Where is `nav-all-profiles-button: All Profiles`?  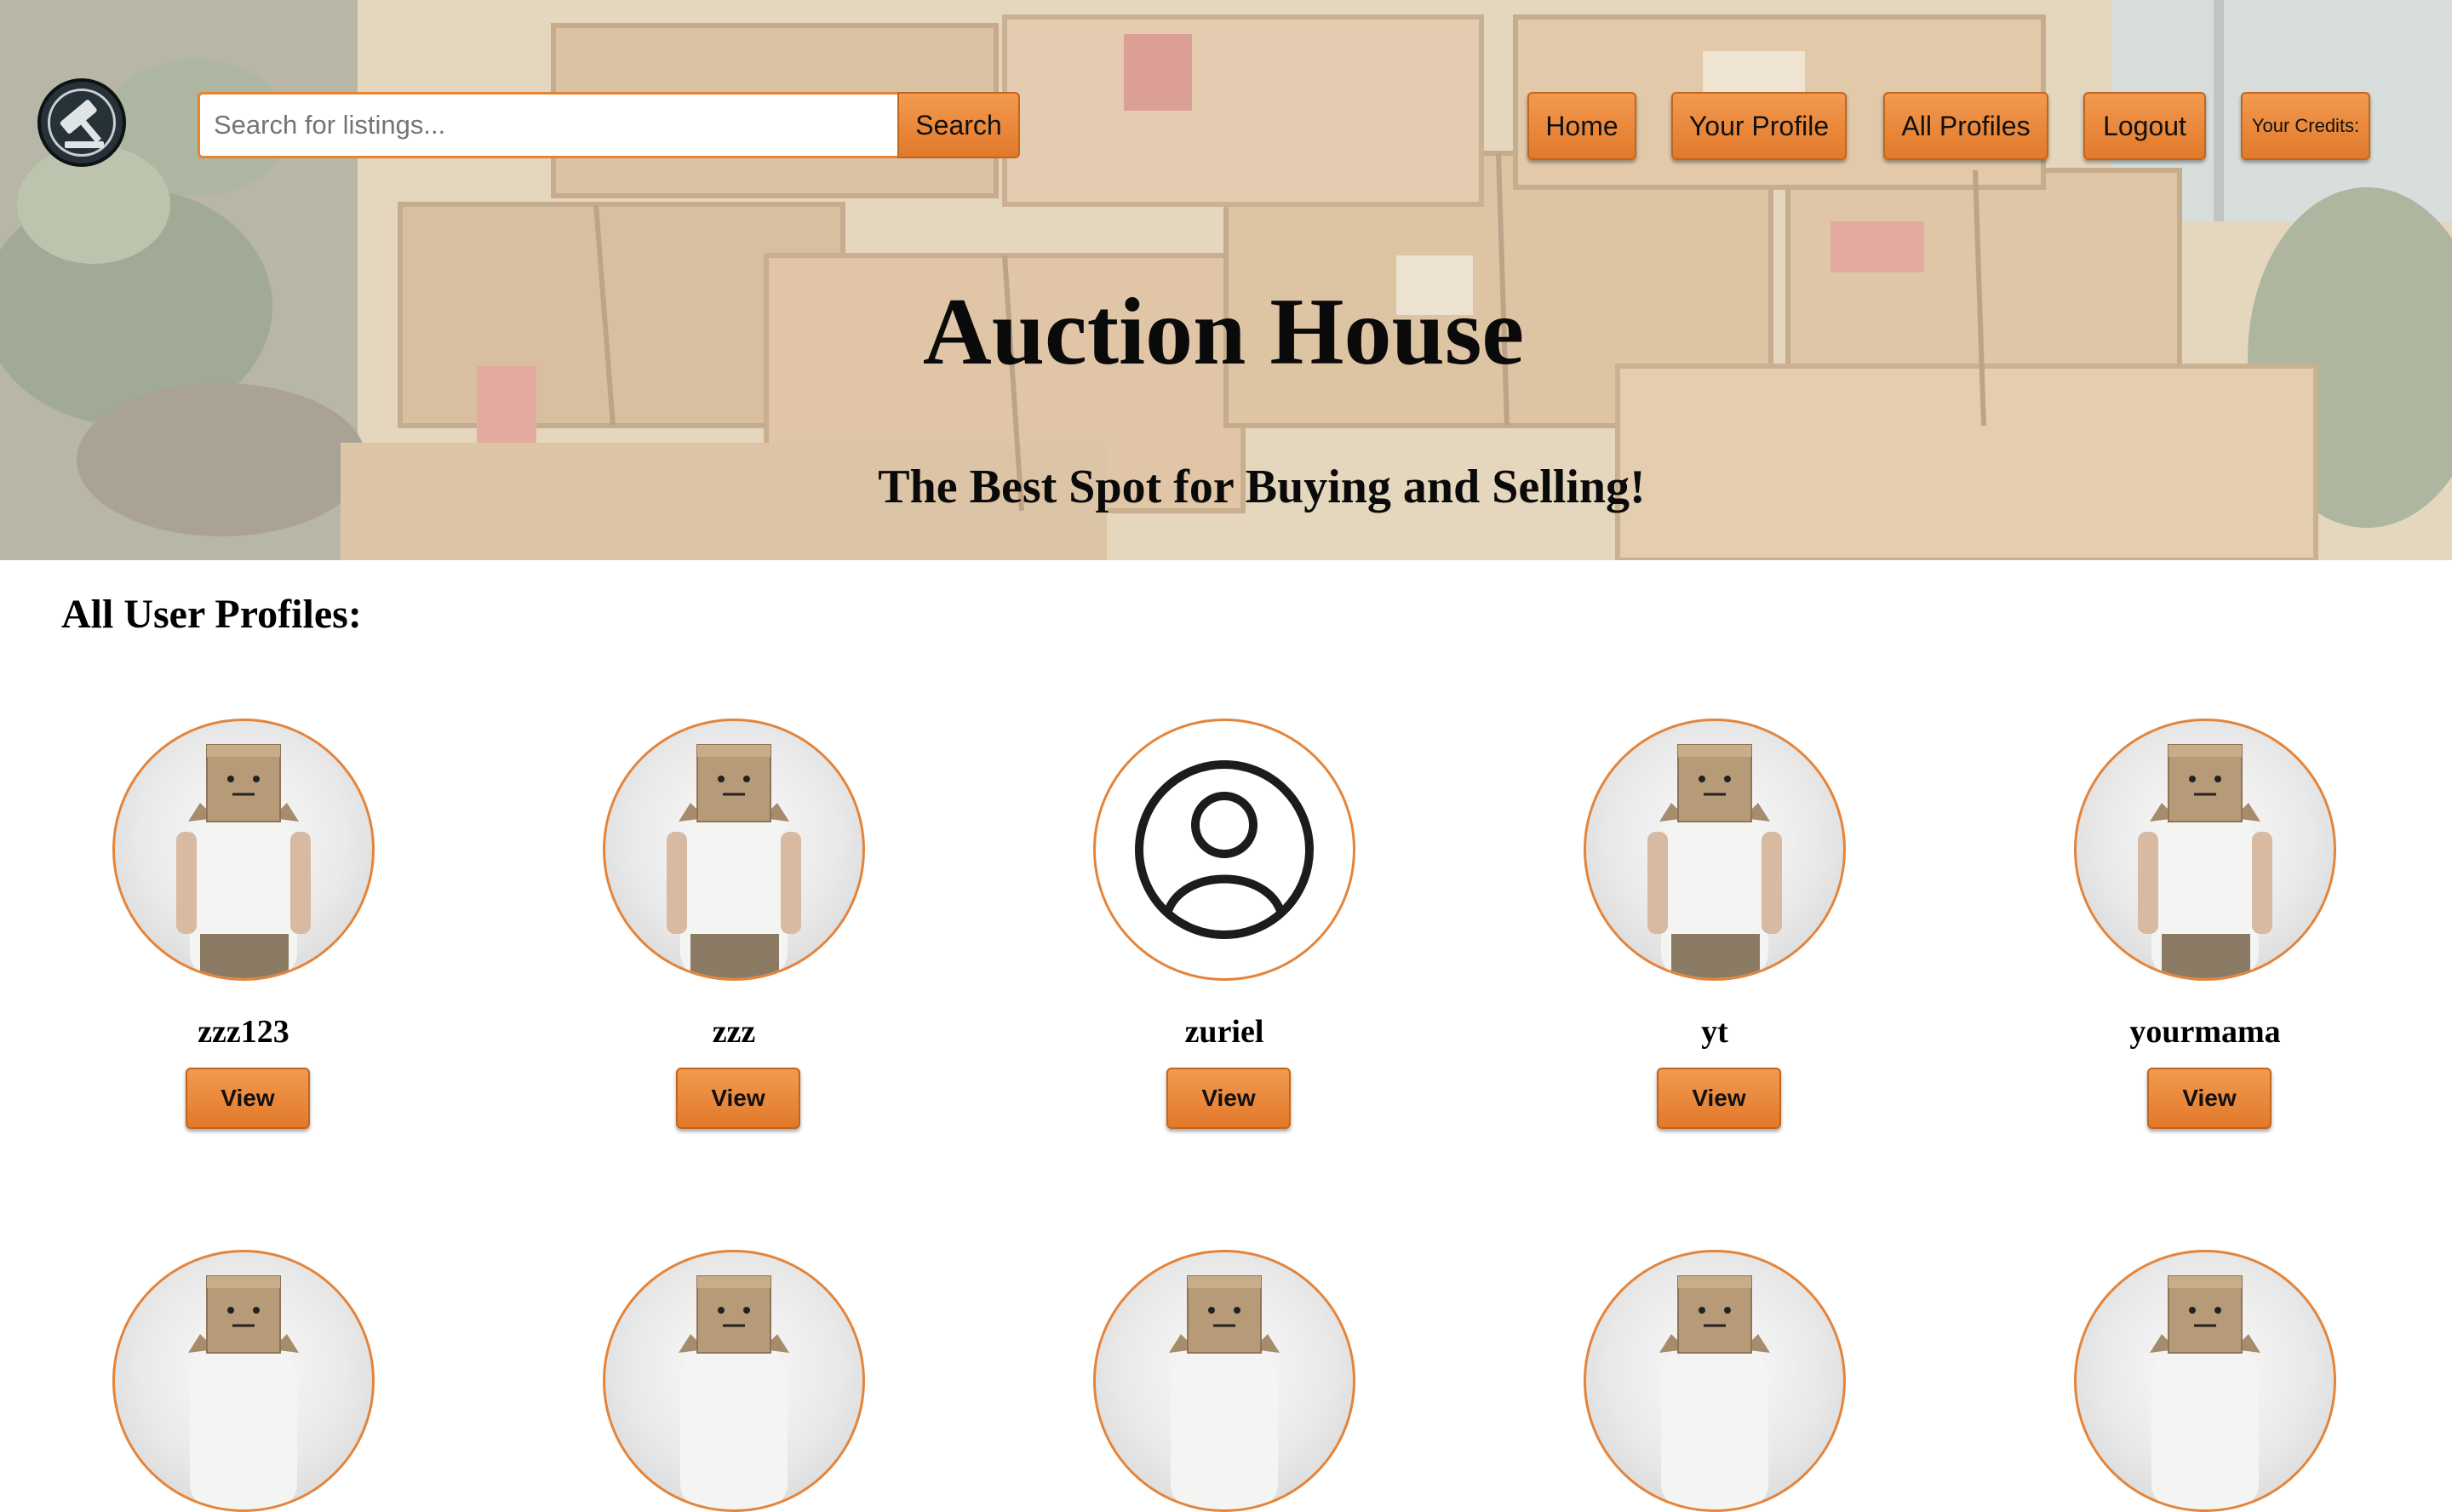
nav-all-profiles-button: All Profiles is located at coordinates (1965, 126).